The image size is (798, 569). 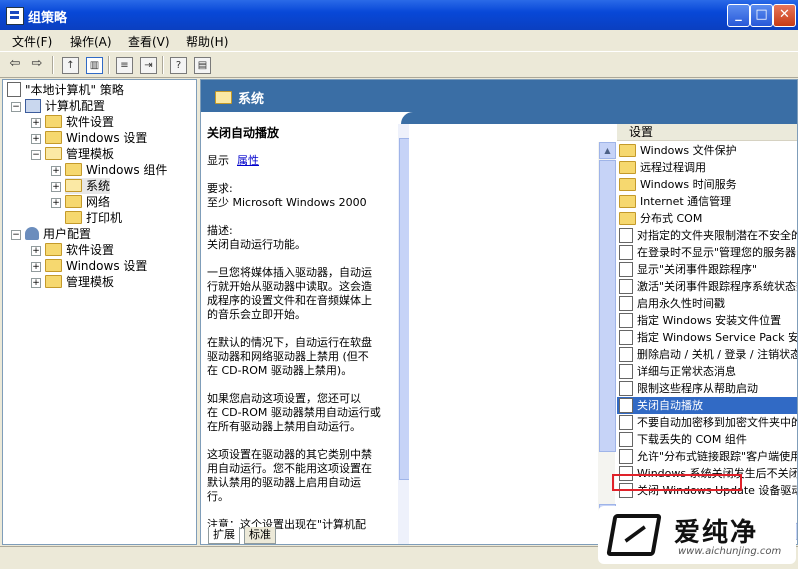 I want to click on expand-system: +, so click(x=56, y=187).